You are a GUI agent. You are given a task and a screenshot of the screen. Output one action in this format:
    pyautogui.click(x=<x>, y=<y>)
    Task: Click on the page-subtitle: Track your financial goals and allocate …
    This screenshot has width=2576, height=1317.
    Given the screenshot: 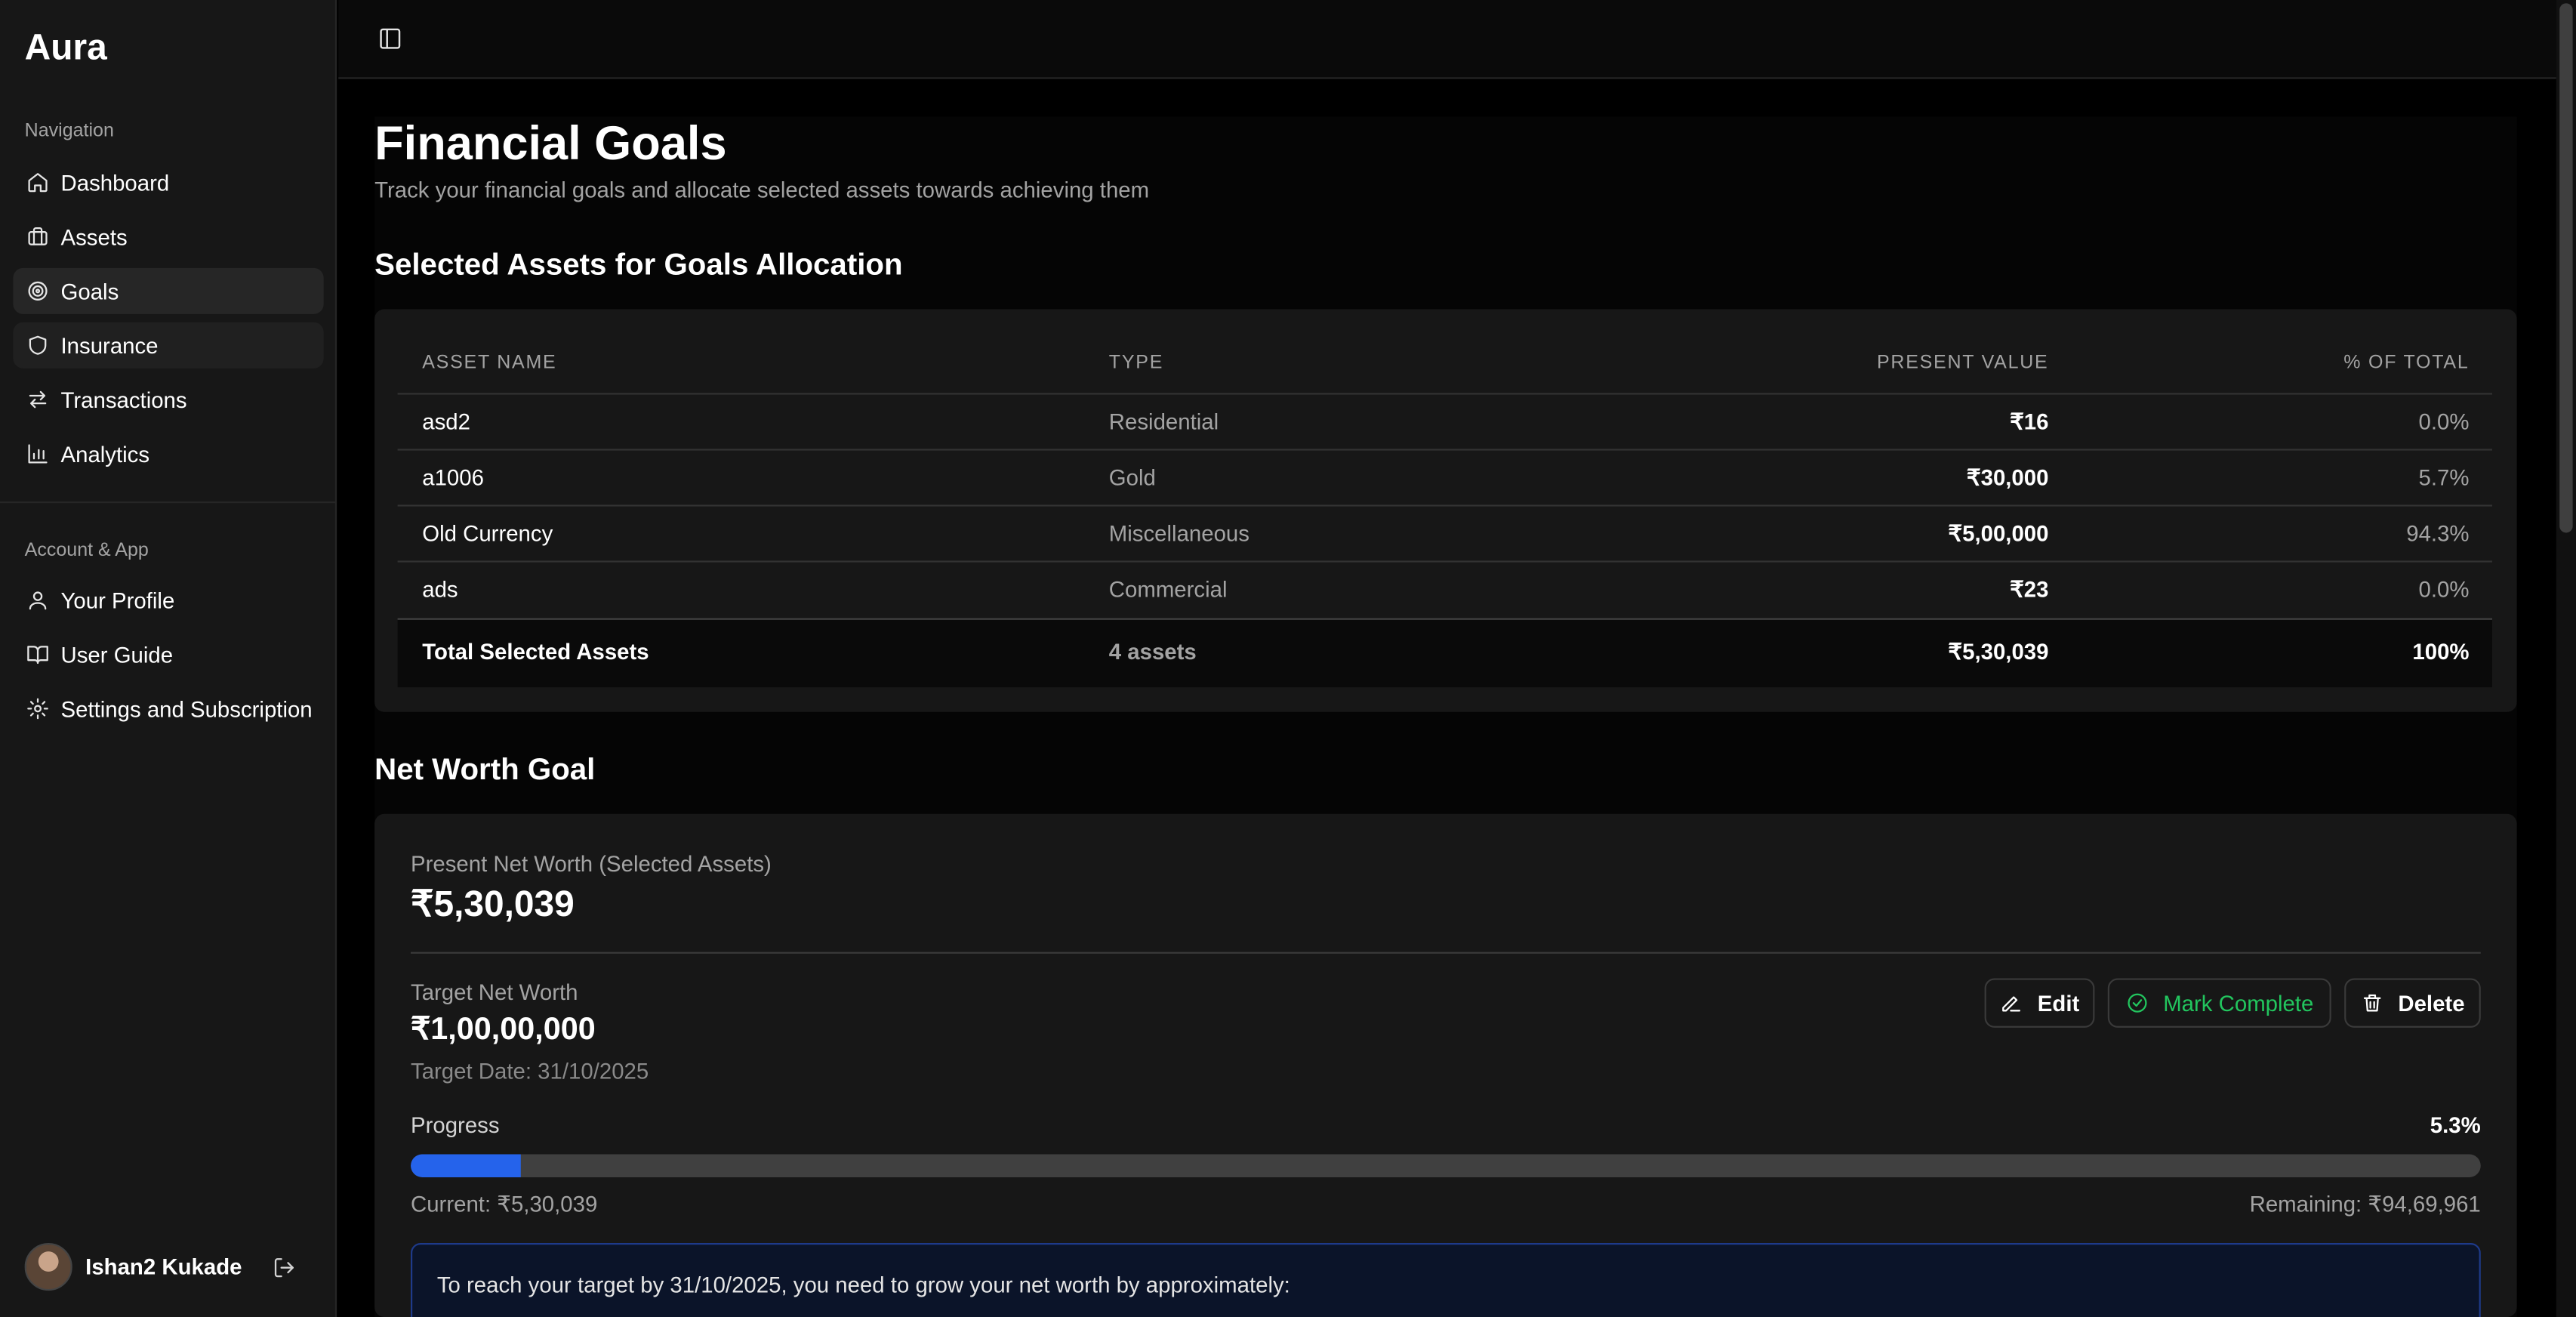 What is the action you would take?
    pyautogui.click(x=762, y=189)
    